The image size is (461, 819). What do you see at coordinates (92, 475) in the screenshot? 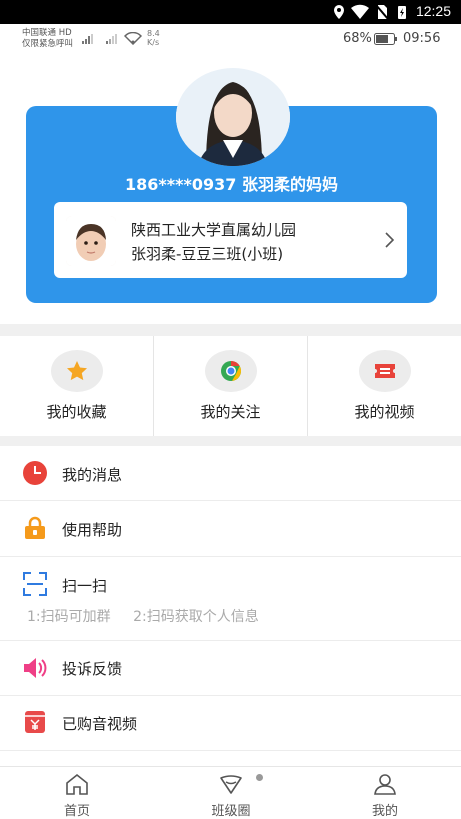
I see `menu-label-messages: 我的消息` at bounding box center [92, 475].